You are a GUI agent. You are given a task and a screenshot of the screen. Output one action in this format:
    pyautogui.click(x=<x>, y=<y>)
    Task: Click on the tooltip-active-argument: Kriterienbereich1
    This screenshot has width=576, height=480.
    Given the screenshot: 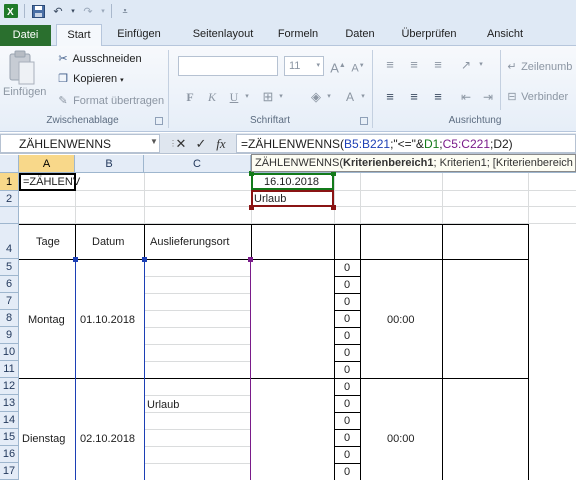 What is the action you would take?
    pyautogui.click(x=388, y=163)
    